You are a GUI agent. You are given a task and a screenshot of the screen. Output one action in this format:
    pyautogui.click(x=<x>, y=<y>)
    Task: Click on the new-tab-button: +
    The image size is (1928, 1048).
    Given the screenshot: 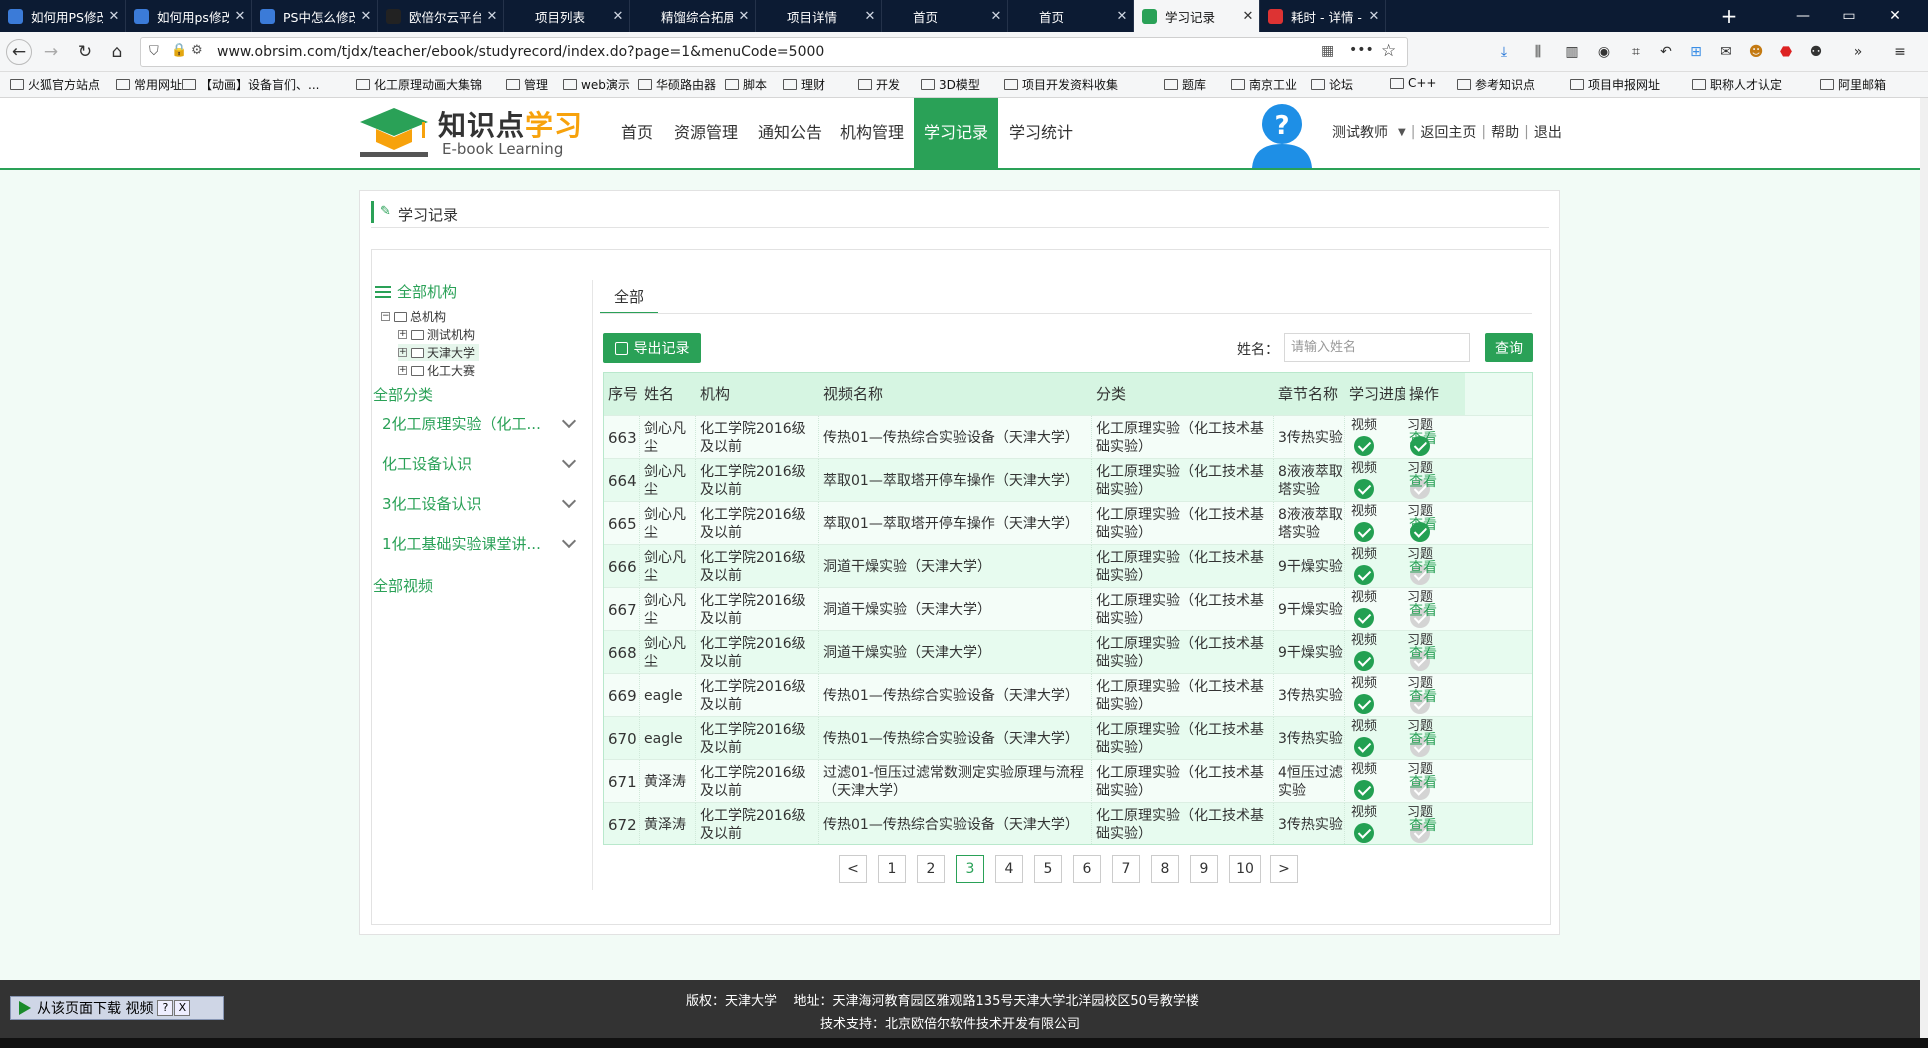 What is the action you would take?
    pyautogui.click(x=1729, y=16)
    